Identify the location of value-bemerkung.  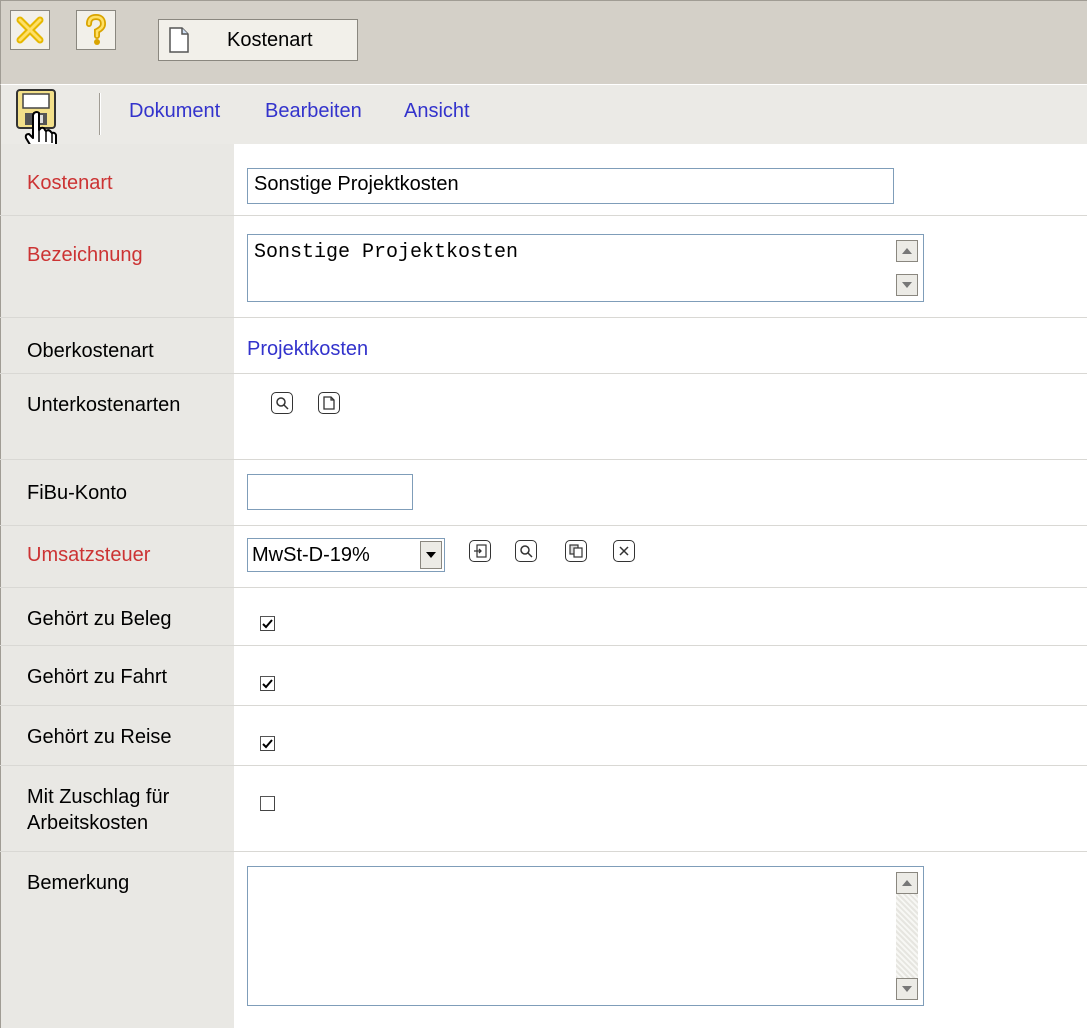
(667, 940).